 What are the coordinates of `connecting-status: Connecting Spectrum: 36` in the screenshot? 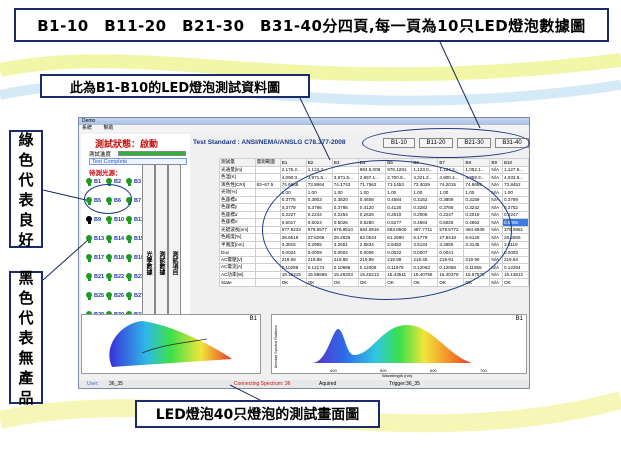 It's located at (262, 384).